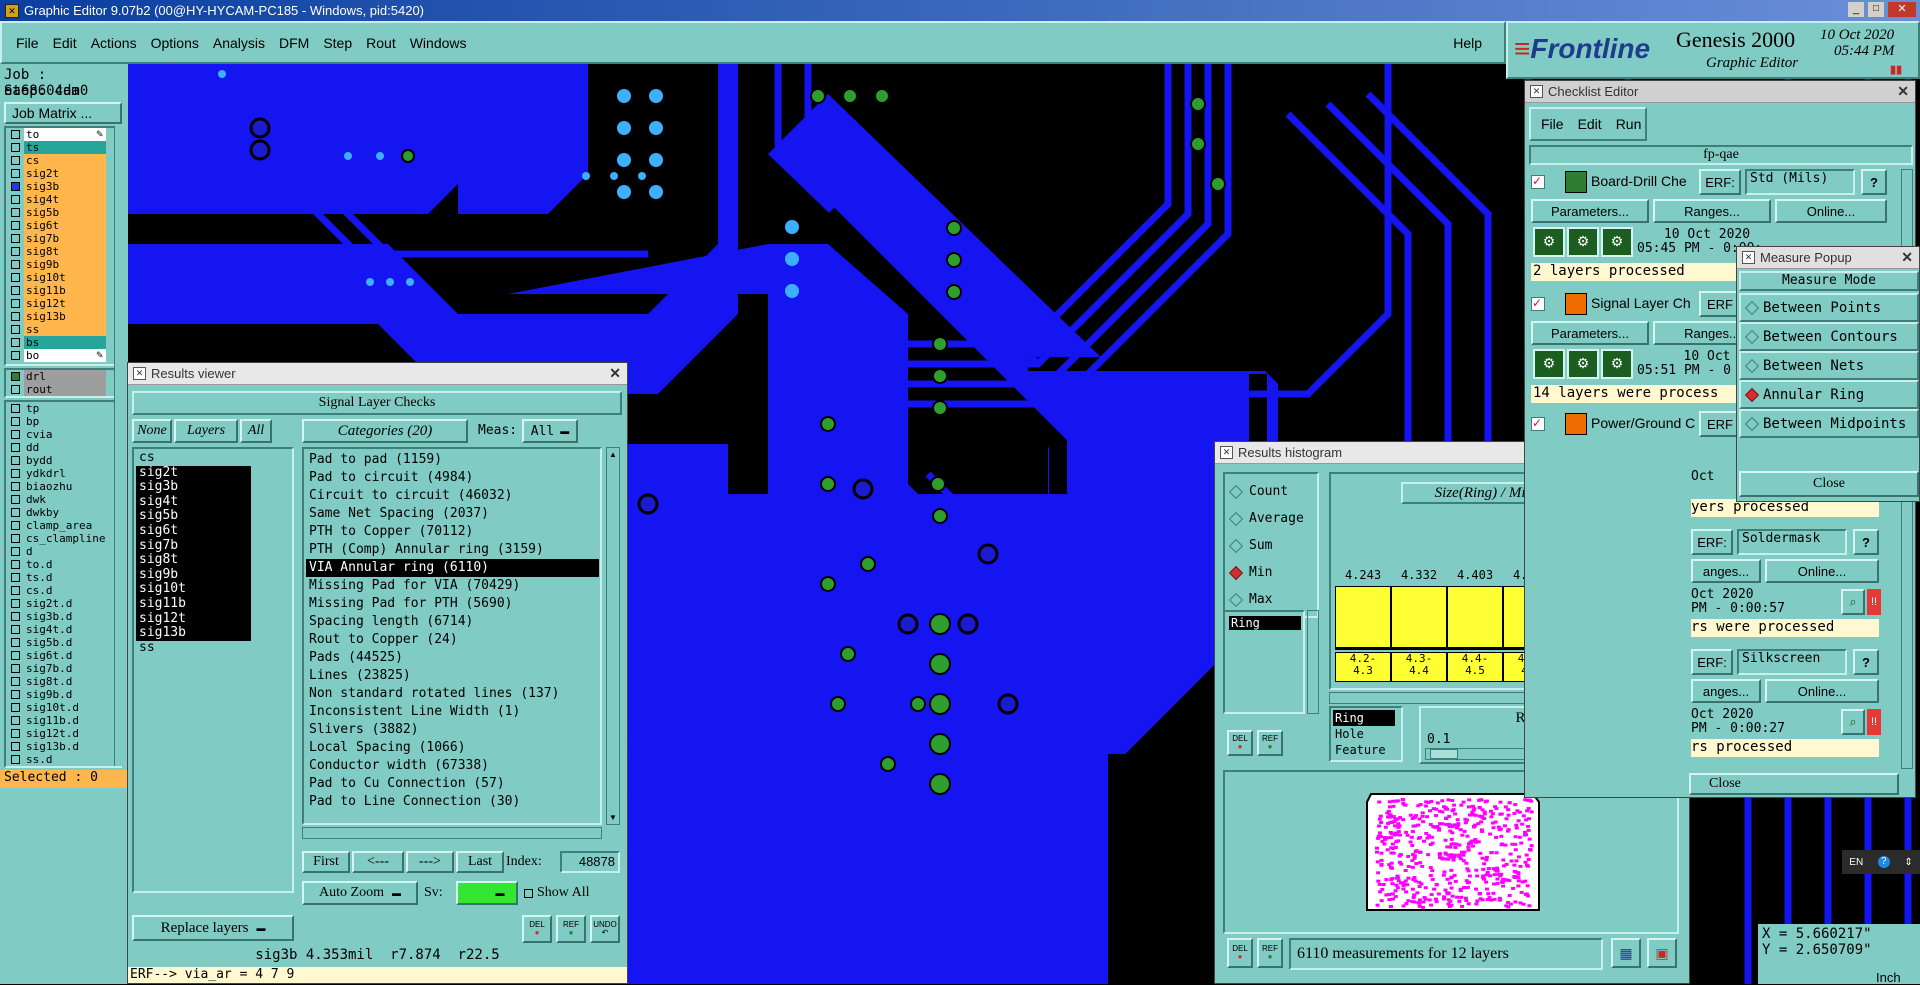 This screenshot has height=985, width=1920. I want to click on layer-name: cs_clampline, so click(65, 538).